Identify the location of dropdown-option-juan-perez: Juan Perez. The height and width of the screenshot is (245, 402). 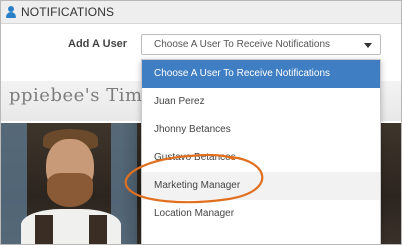
(261, 102).